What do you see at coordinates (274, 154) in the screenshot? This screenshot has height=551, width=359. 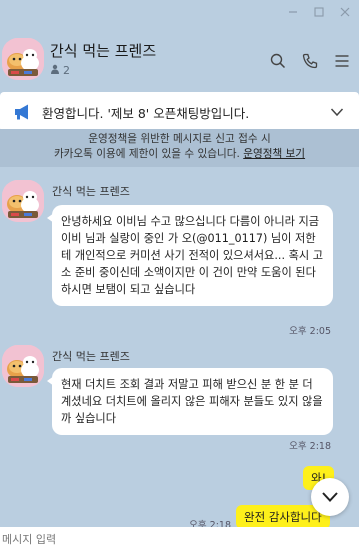 I see `policy-link: 운영정책 보기` at bounding box center [274, 154].